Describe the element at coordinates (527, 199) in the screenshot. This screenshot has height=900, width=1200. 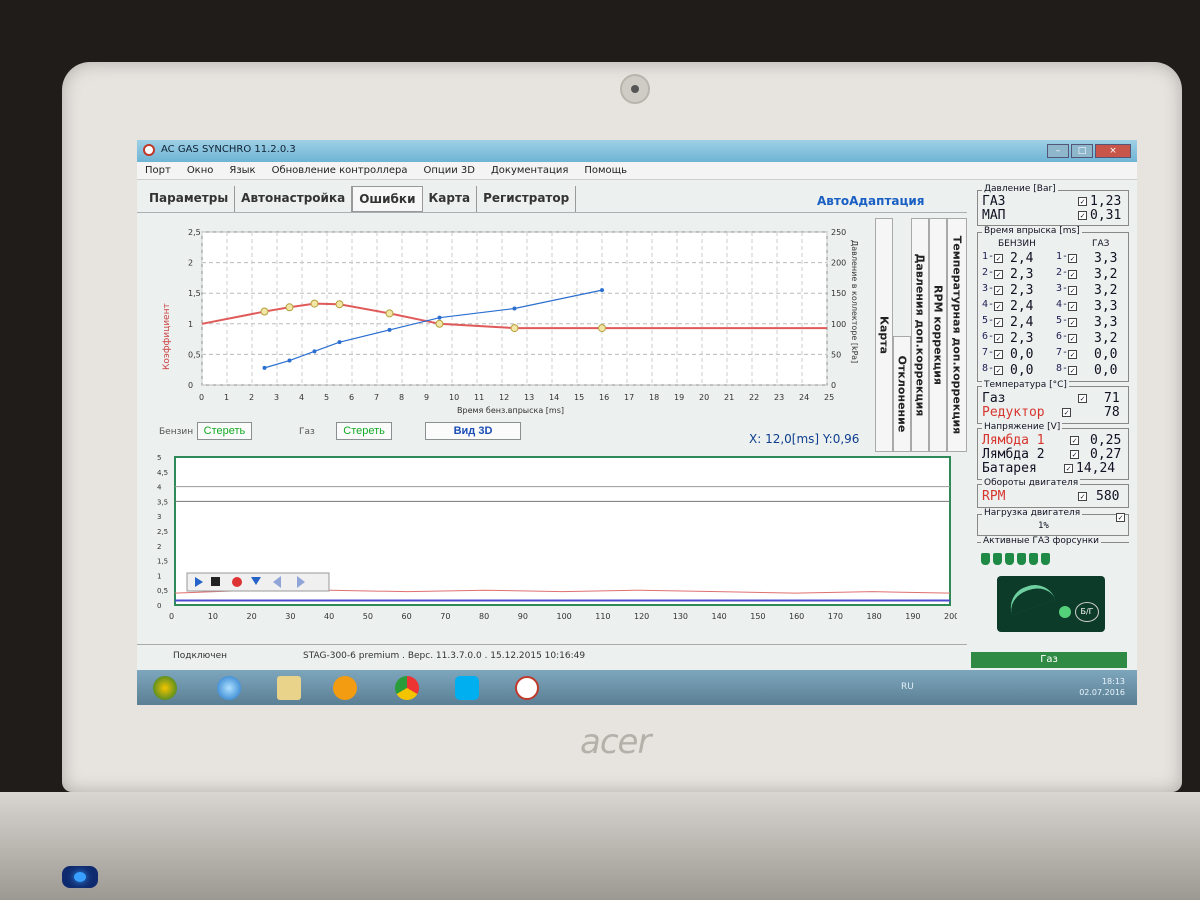
I see `tab-recorder: Регистратор` at that location.